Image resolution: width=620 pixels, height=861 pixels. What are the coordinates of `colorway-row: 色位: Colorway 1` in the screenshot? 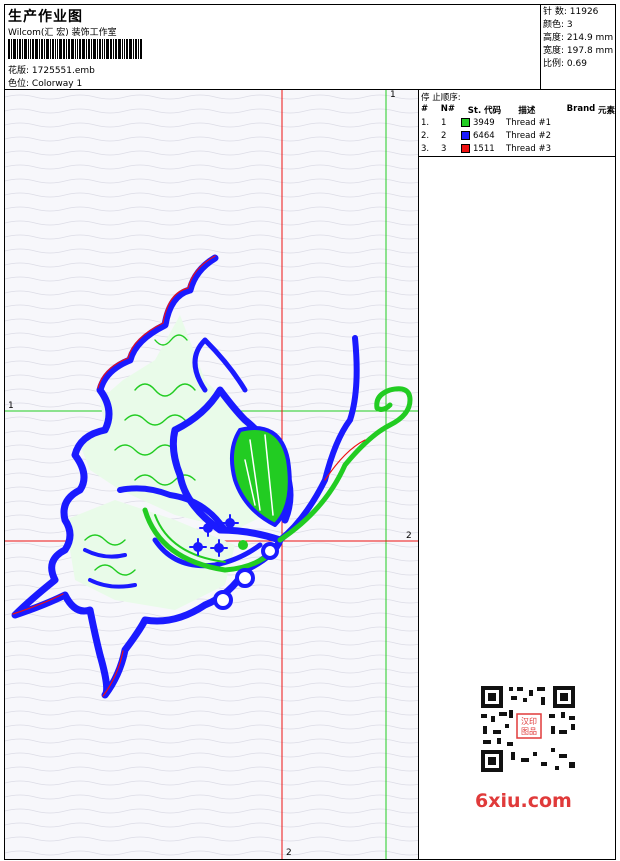 It's located at (45, 82).